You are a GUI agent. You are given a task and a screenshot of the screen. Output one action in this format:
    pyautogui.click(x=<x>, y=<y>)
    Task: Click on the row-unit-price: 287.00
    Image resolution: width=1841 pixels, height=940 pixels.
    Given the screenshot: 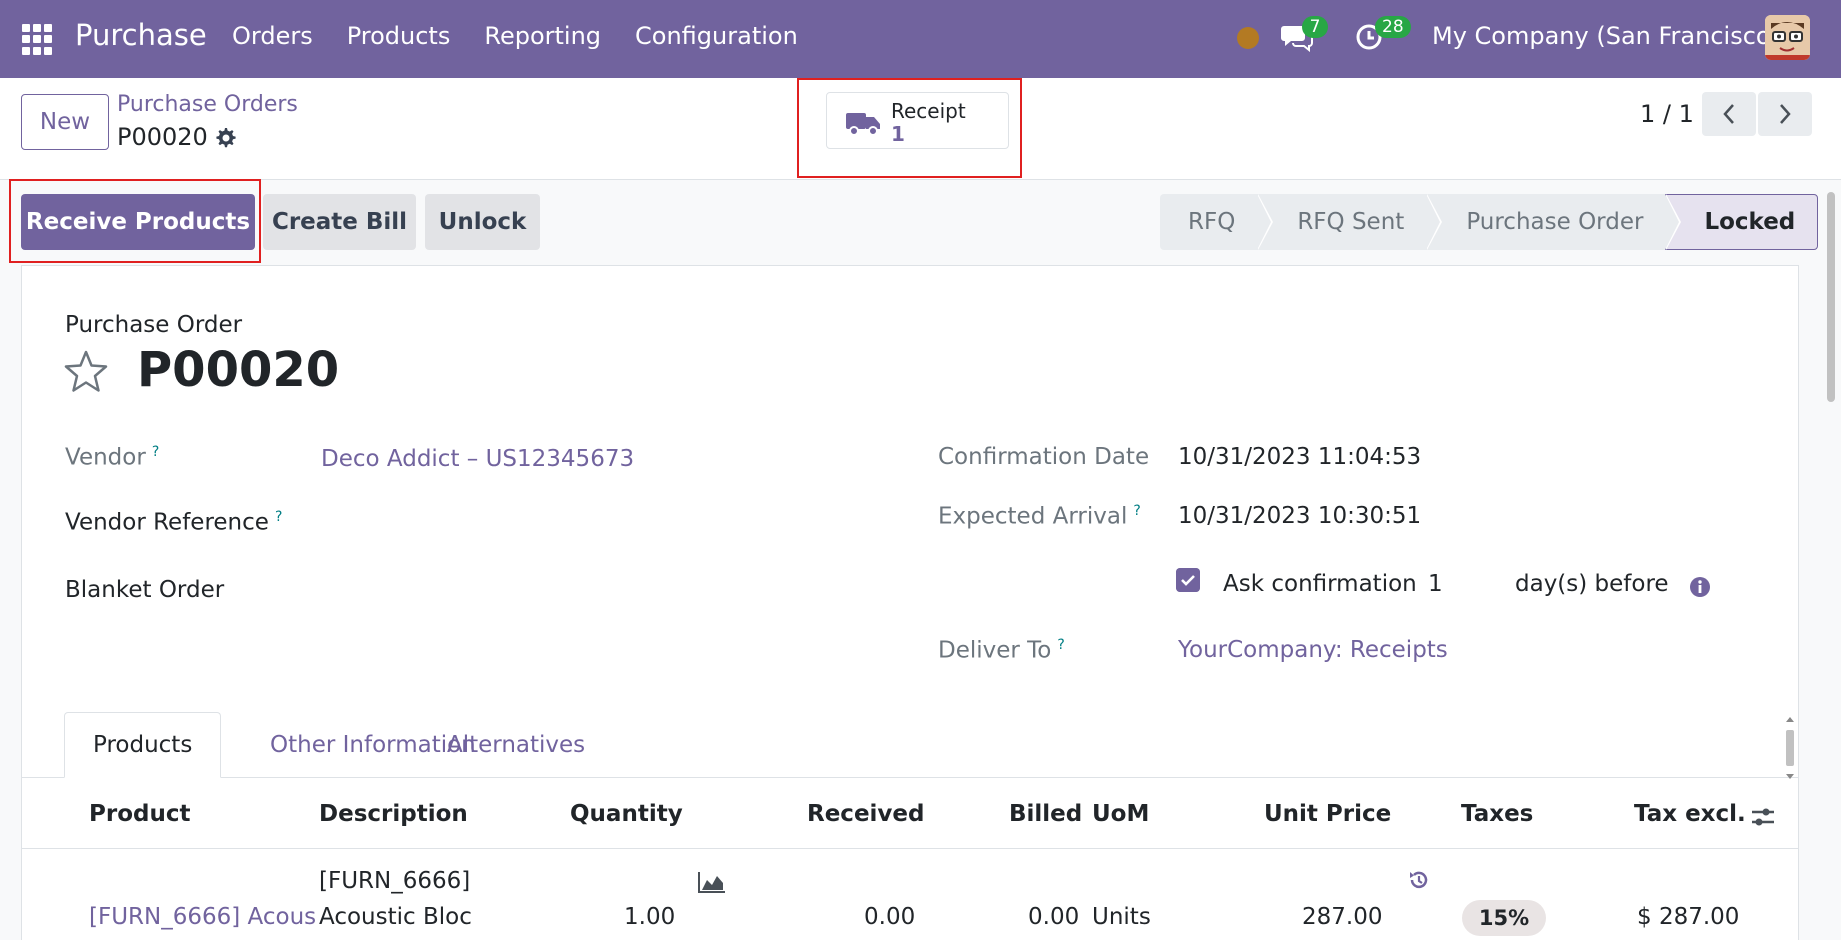 What is the action you would take?
    pyautogui.click(x=1342, y=917)
    